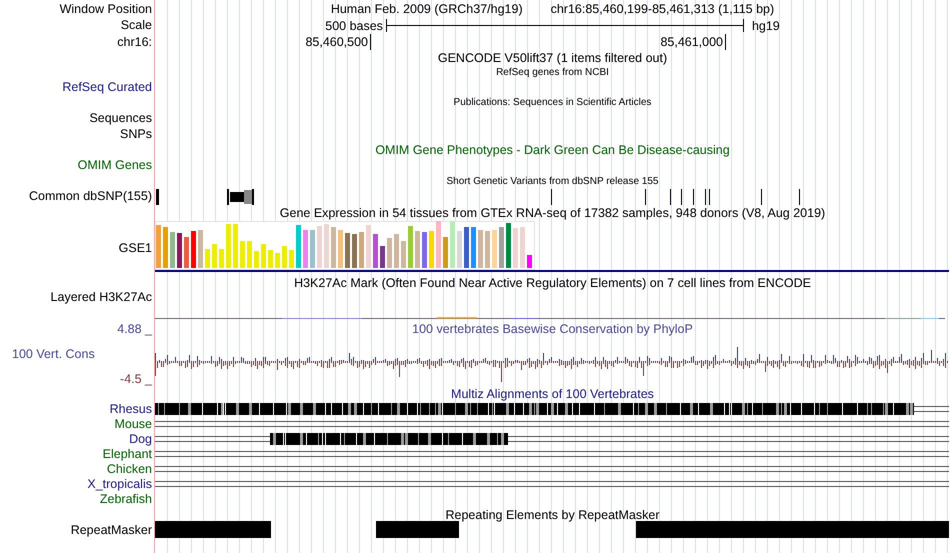 This screenshot has height=553, width=950. Describe the element at coordinates (106, 9) in the screenshot. I see `row-label: Window Position` at that location.